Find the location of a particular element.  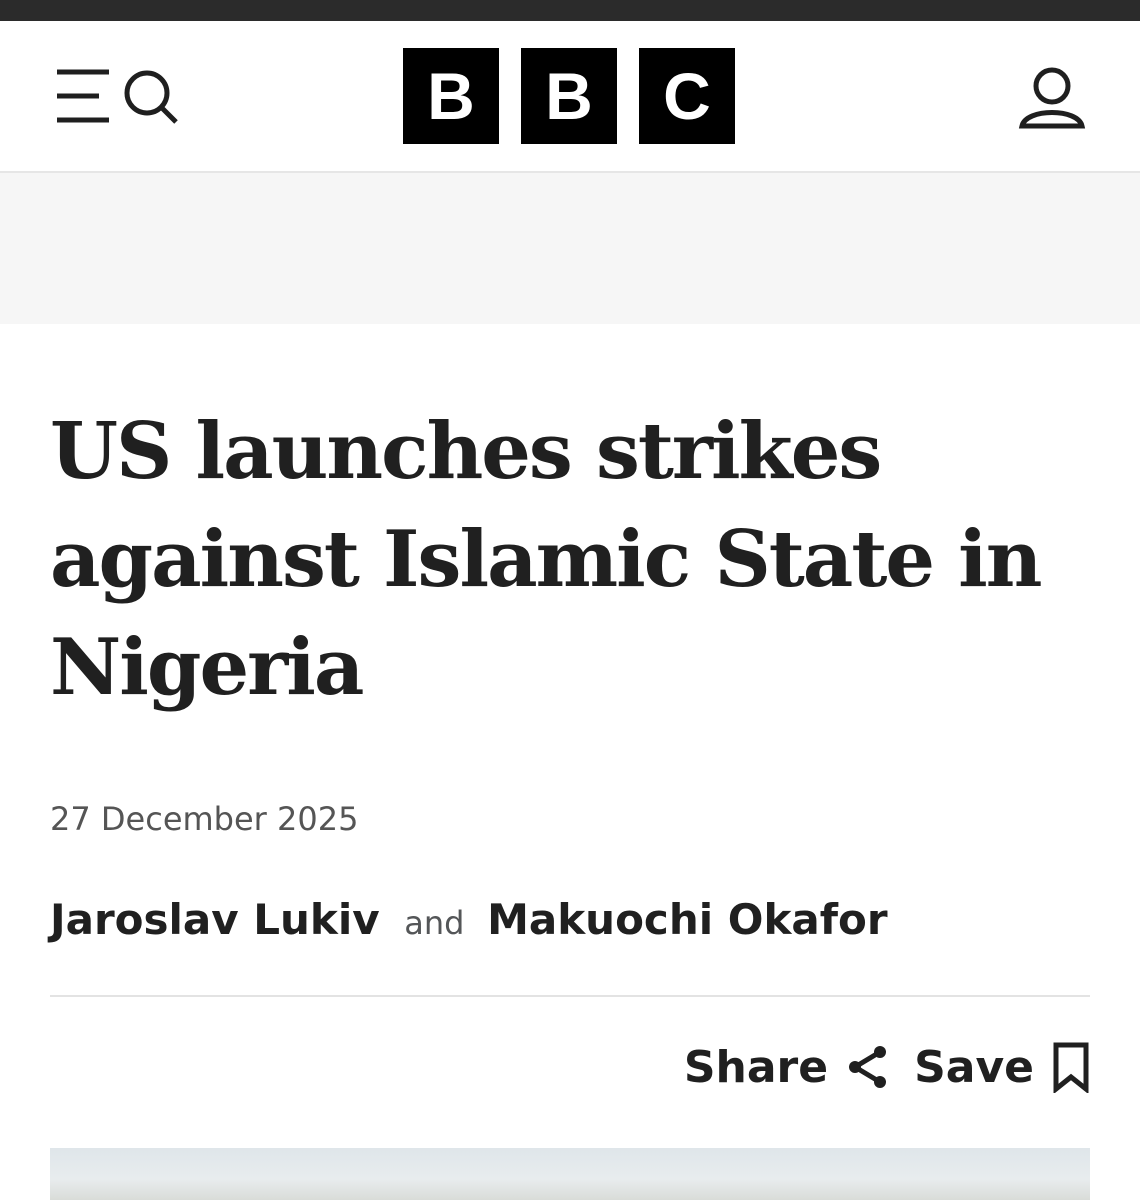

bbc-logo: B B C is located at coordinates (569, 96).